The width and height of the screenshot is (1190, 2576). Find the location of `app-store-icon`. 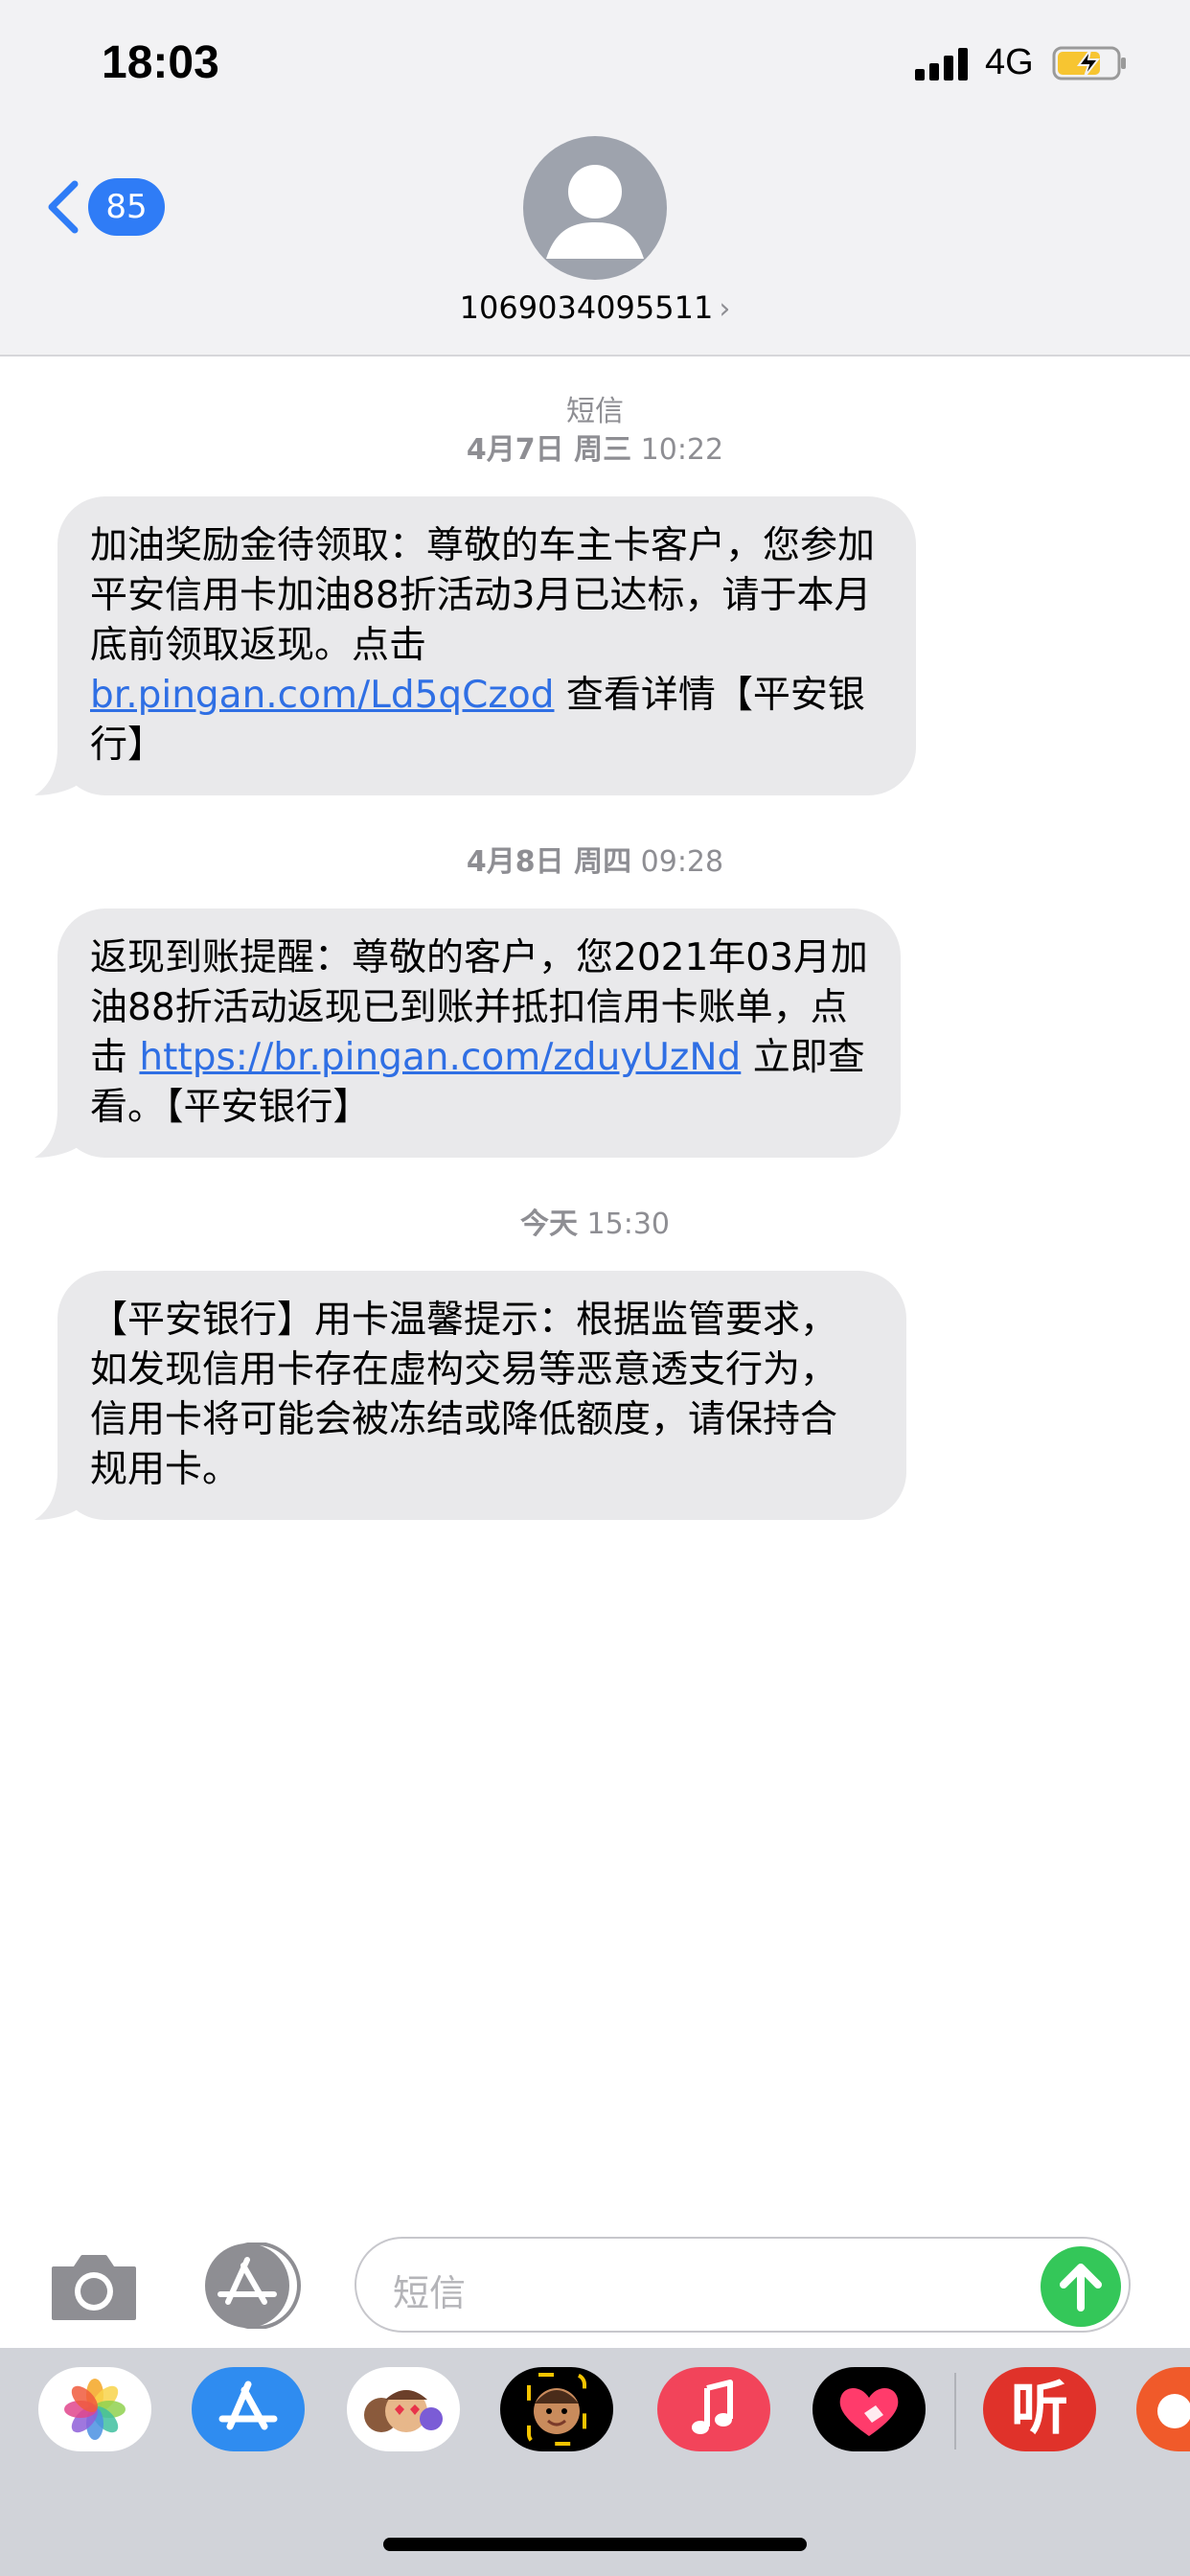

app-store-icon is located at coordinates (254, 2285).